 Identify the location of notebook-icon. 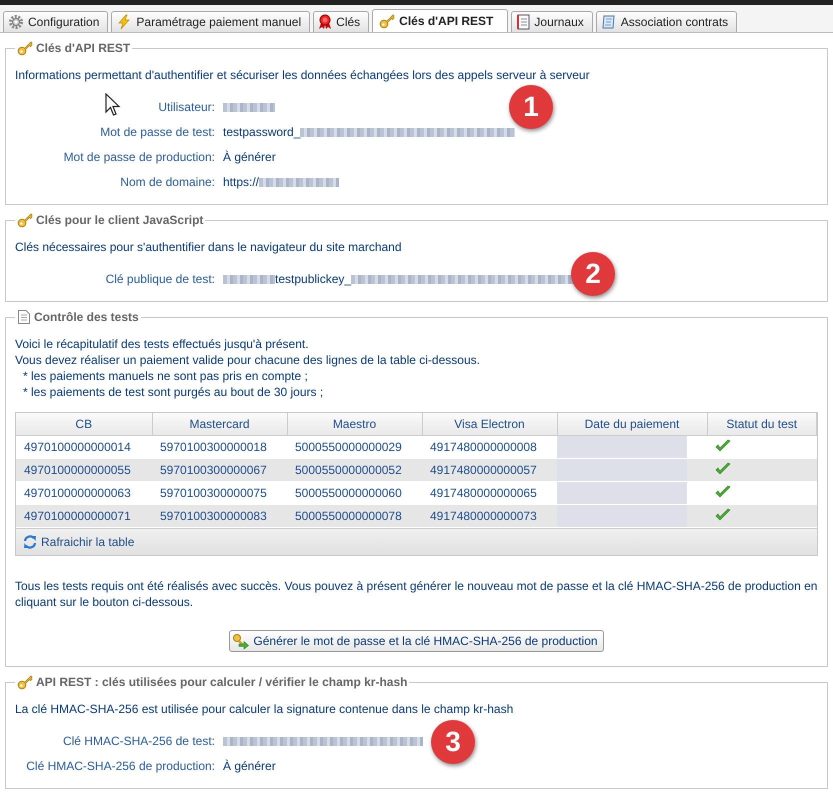
(523, 22).